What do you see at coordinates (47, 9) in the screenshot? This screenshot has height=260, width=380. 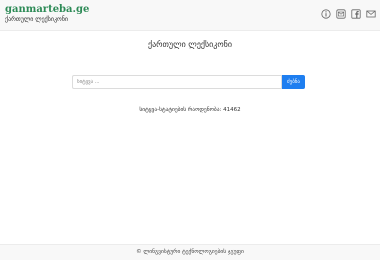 I see `site-logo: ganmarteba.ge` at bounding box center [47, 9].